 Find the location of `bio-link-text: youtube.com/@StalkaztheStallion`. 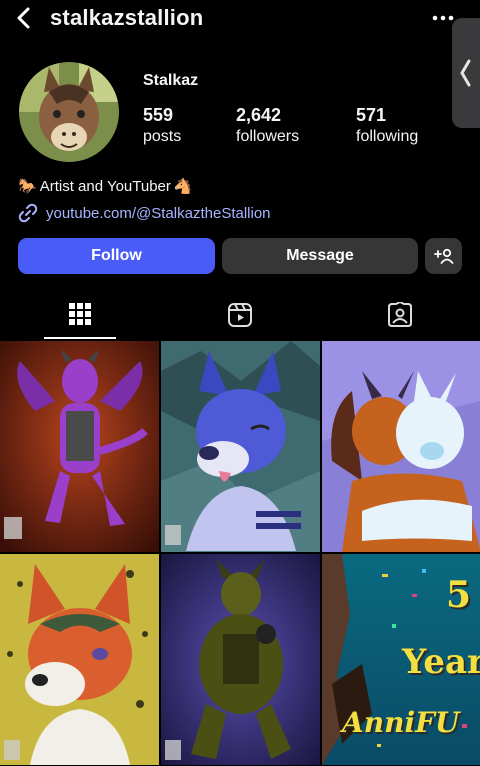

bio-link-text: youtube.com/@StalkaztheStallion is located at coordinates (158, 213).